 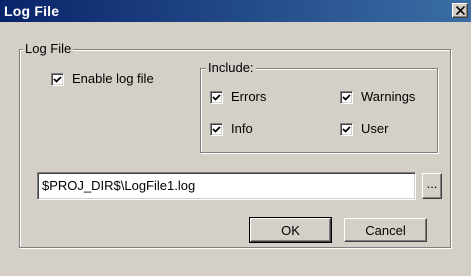 I want to click on enable-log-file-checkbox: Enable log file, so click(x=102, y=79).